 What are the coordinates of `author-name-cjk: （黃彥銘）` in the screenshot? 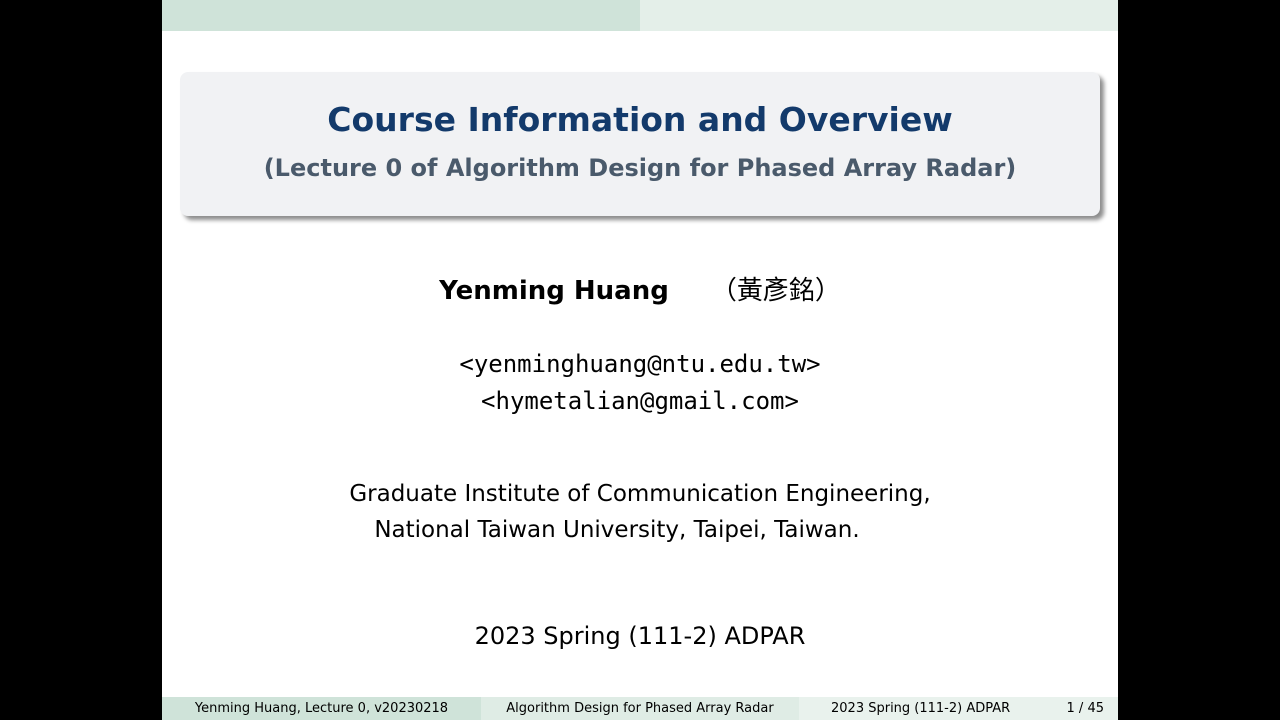 It's located at (775, 291).